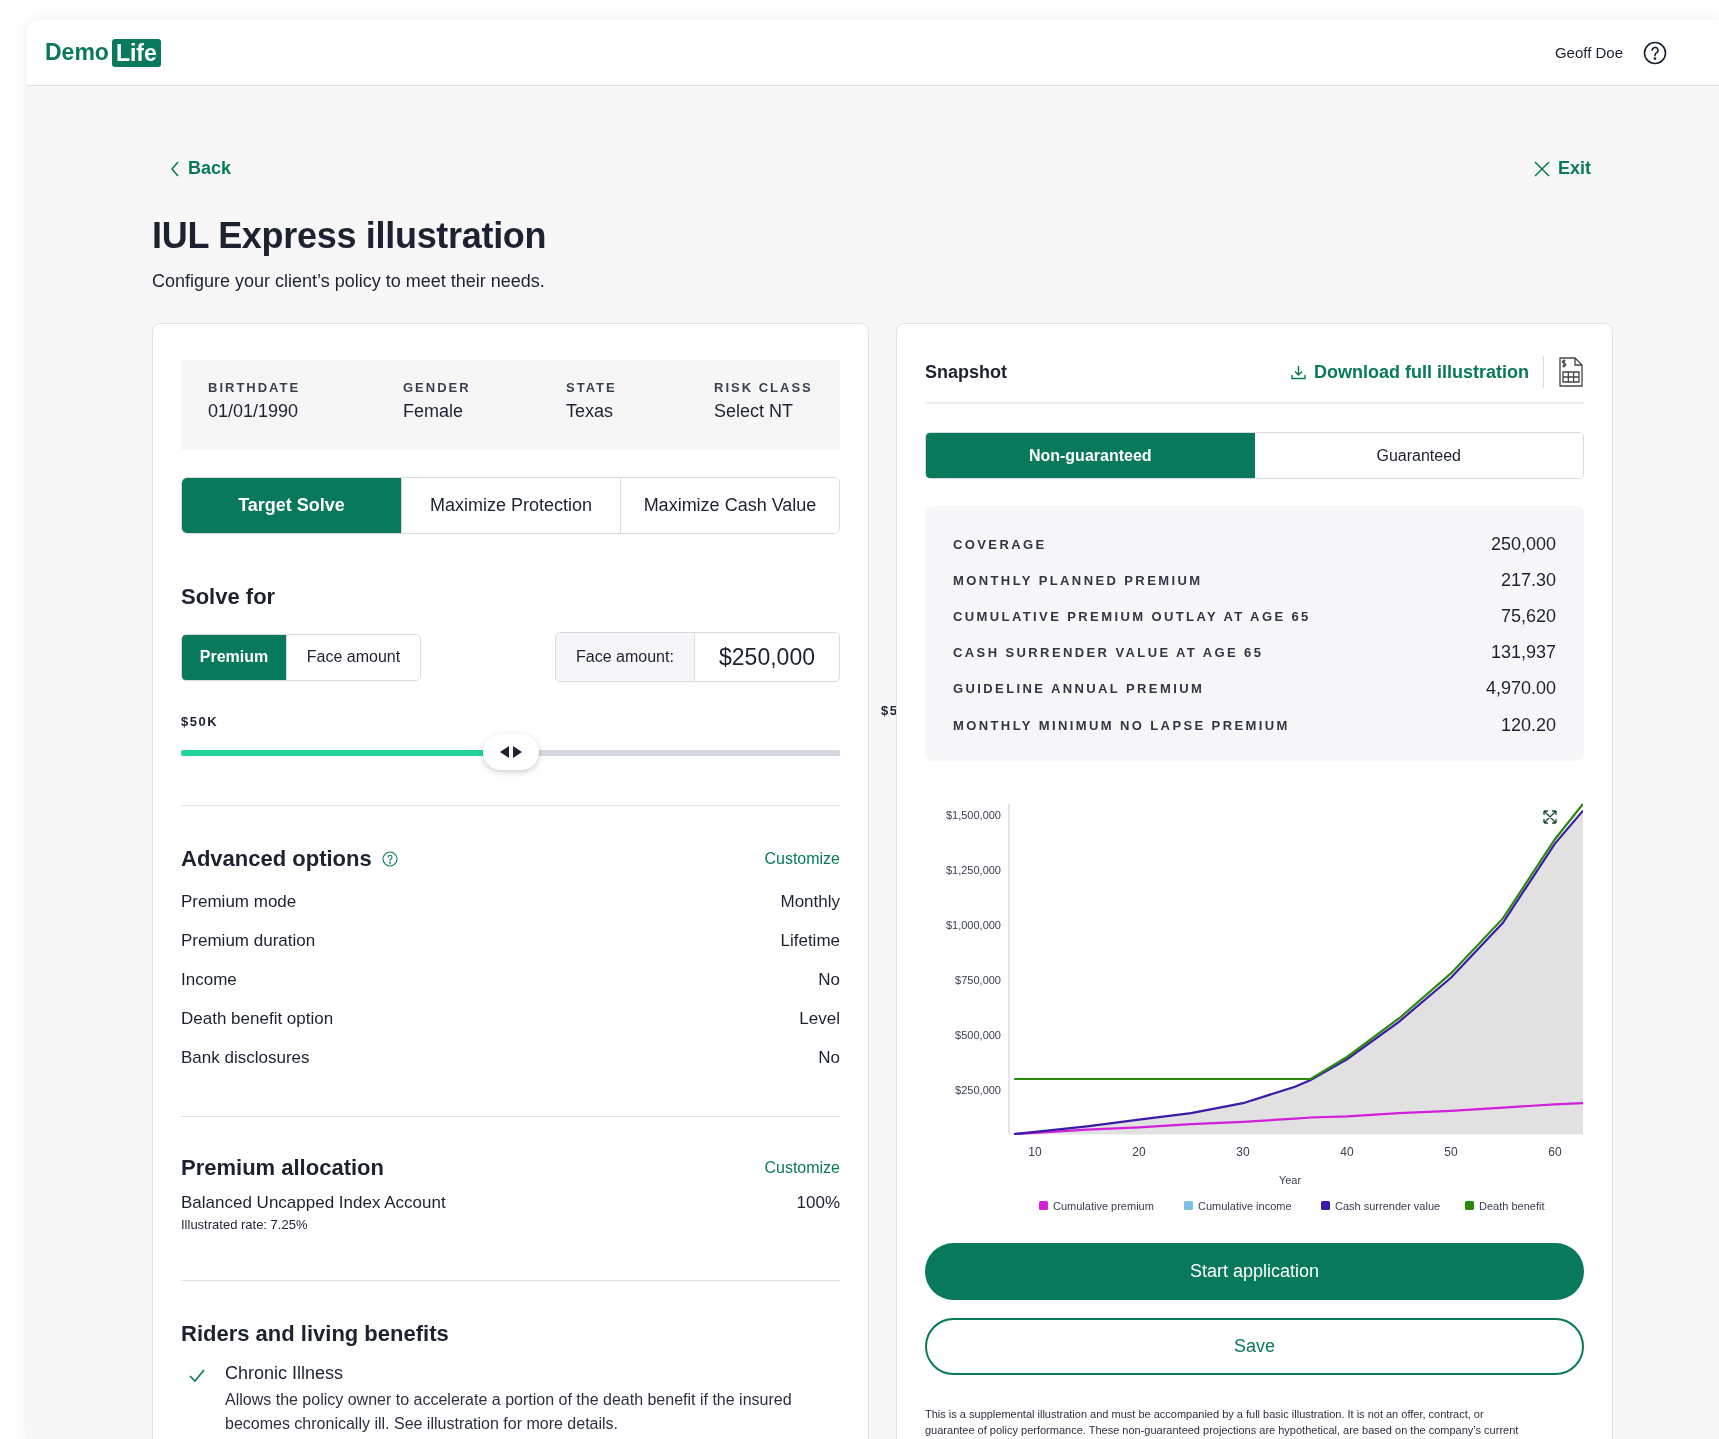 The height and width of the screenshot is (1439, 1719). I want to click on save-button: Save, so click(1254, 1347).